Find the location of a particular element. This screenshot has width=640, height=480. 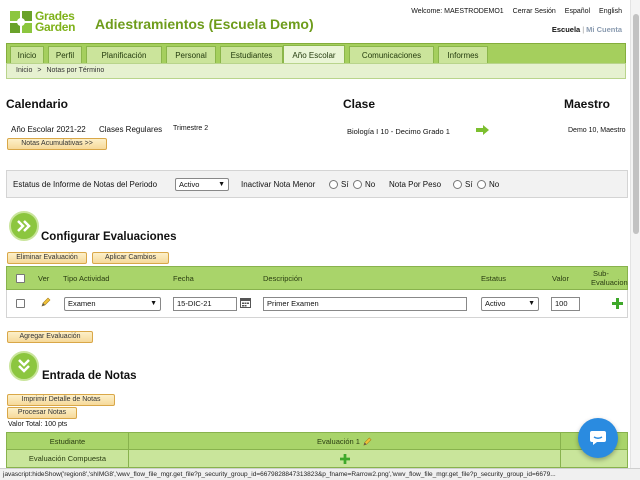

class-type: Clases Regulares is located at coordinates (131, 129).